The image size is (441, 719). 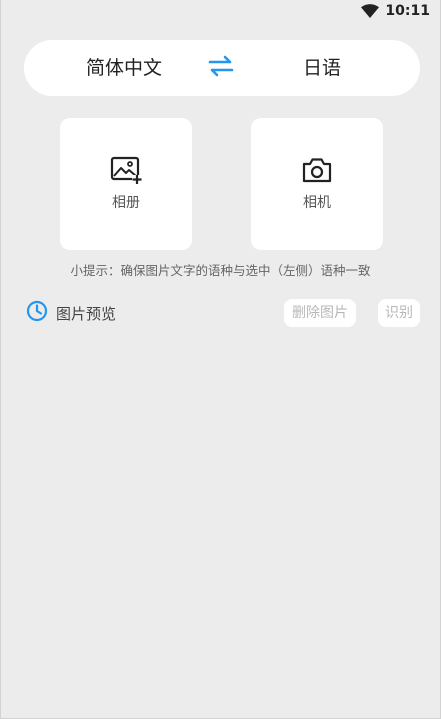 I want to click on preview-row: 图片预览 删除图片 识别, so click(x=223, y=313).